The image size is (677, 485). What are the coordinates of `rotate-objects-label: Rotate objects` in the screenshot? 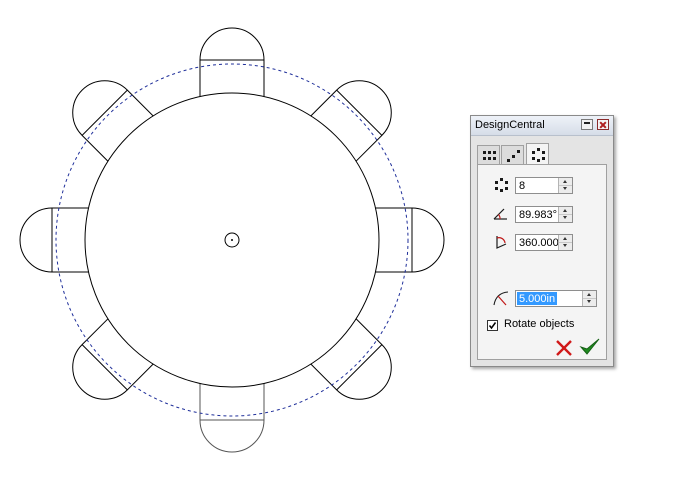 It's located at (539, 324).